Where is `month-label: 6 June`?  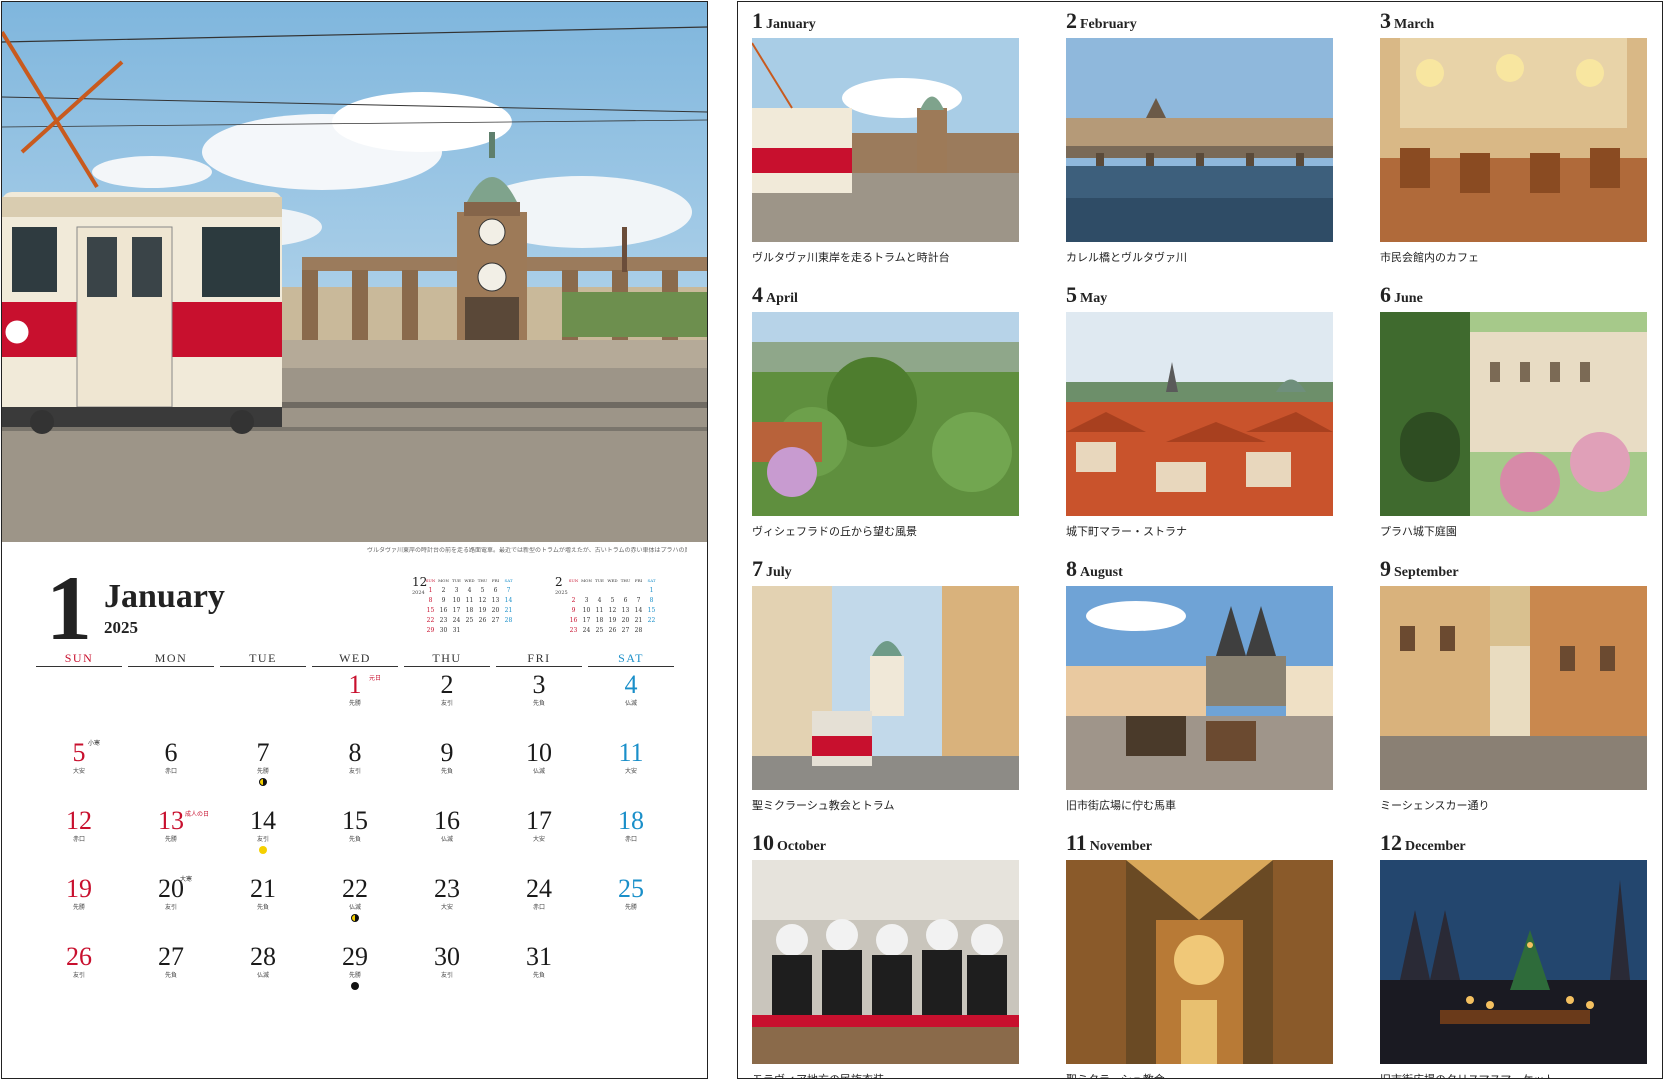 month-label: 6 June is located at coordinates (1401, 294).